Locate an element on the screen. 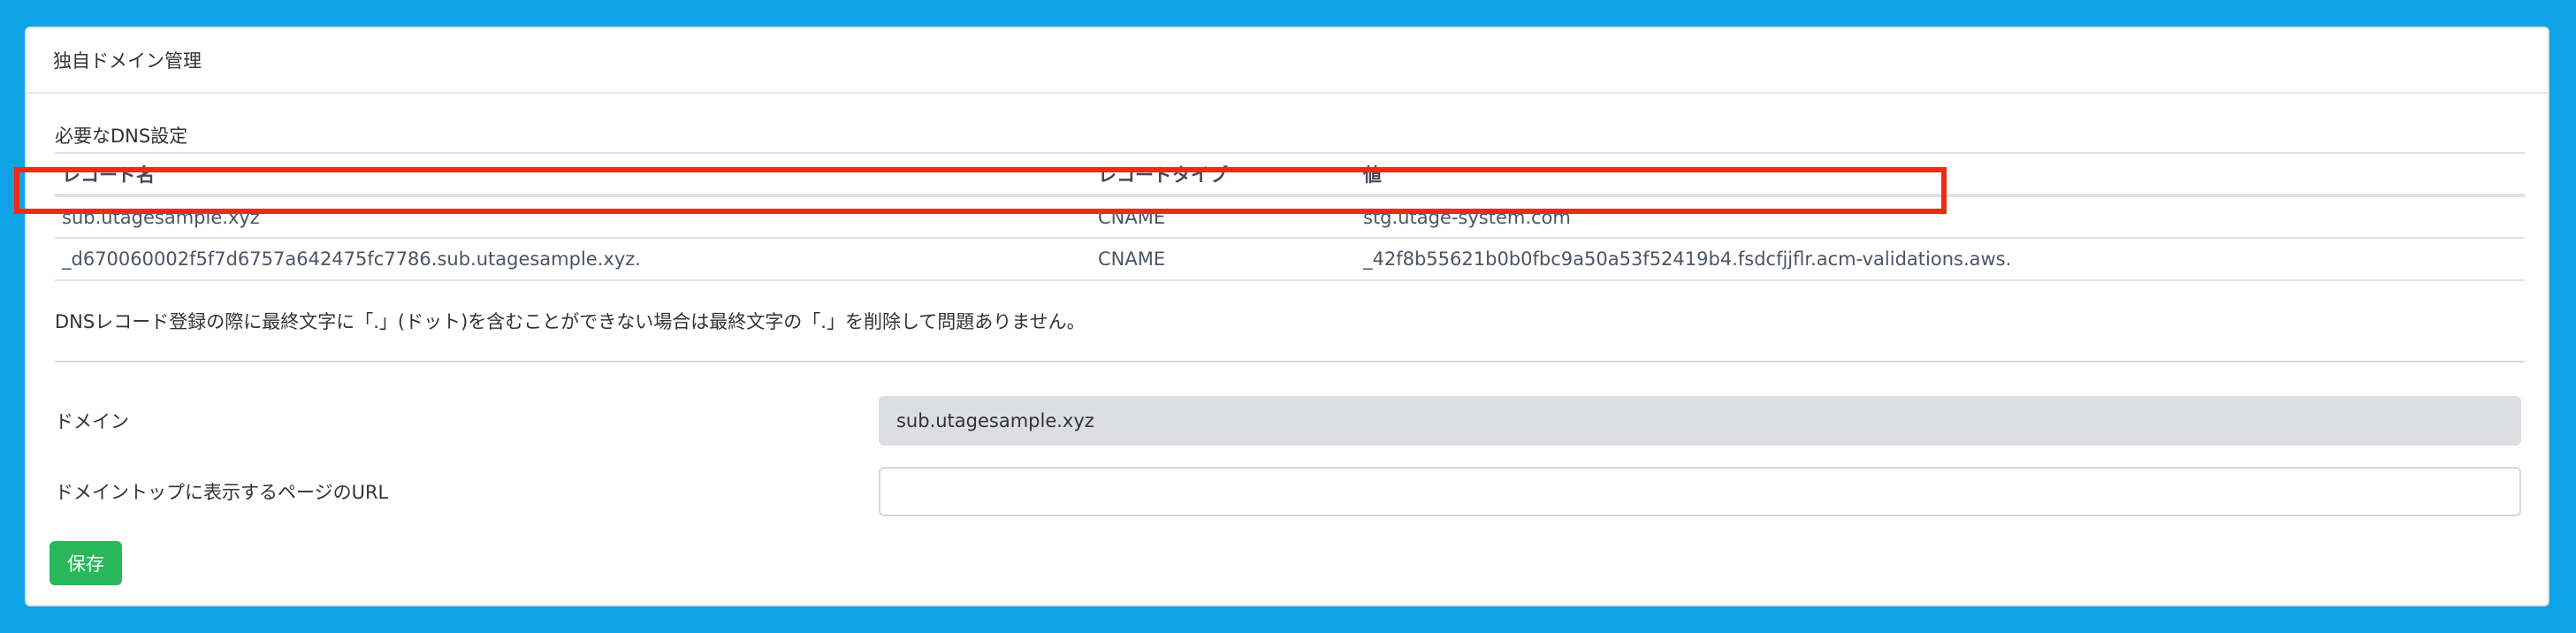  domain-field-value: sub.utagesample.xyz is located at coordinates (995, 420).